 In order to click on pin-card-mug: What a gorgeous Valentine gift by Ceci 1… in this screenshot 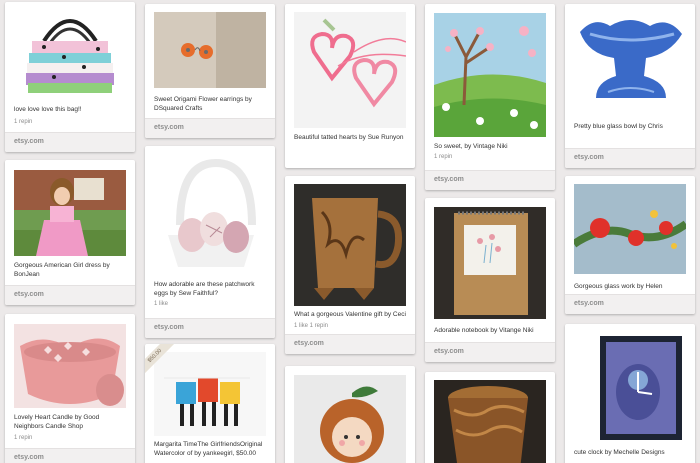, I will do `click(350, 265)`.